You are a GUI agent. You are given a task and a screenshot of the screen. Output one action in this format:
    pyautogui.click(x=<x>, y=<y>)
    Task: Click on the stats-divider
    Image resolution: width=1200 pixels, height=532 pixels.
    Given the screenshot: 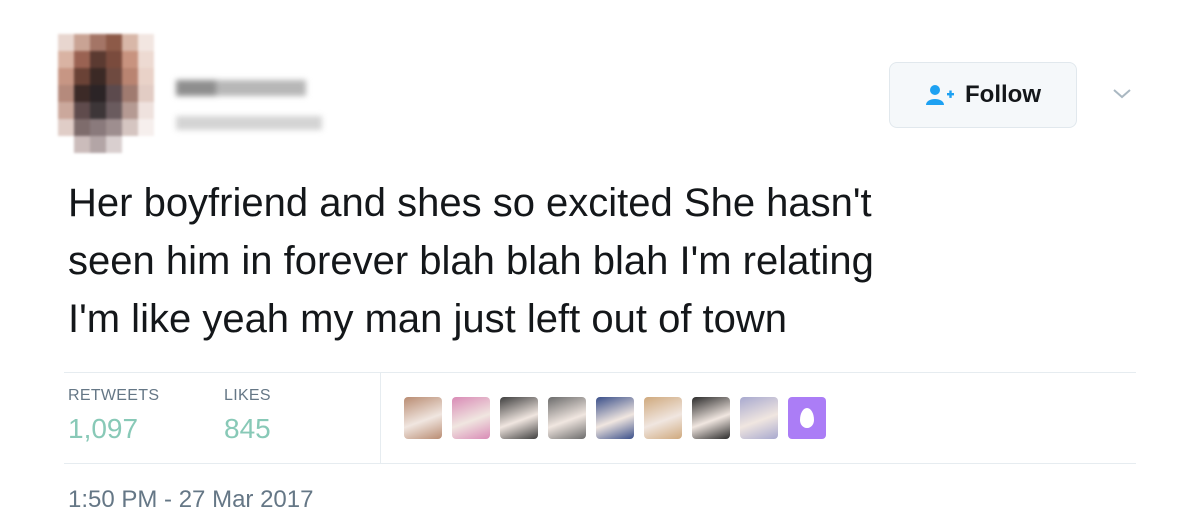 What is the action you would take?
    pyautogui.click(x=380, y=418)
    